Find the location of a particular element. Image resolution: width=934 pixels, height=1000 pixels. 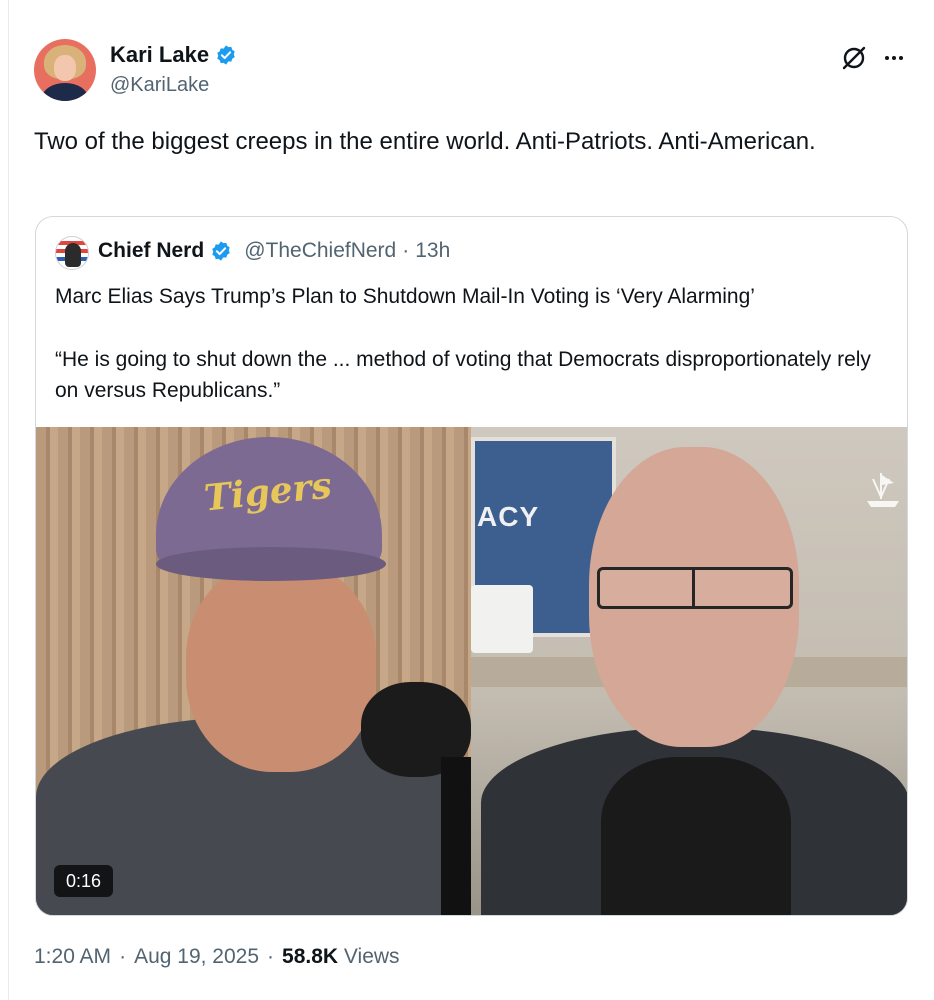

divider is located at coordinates (8, 500).